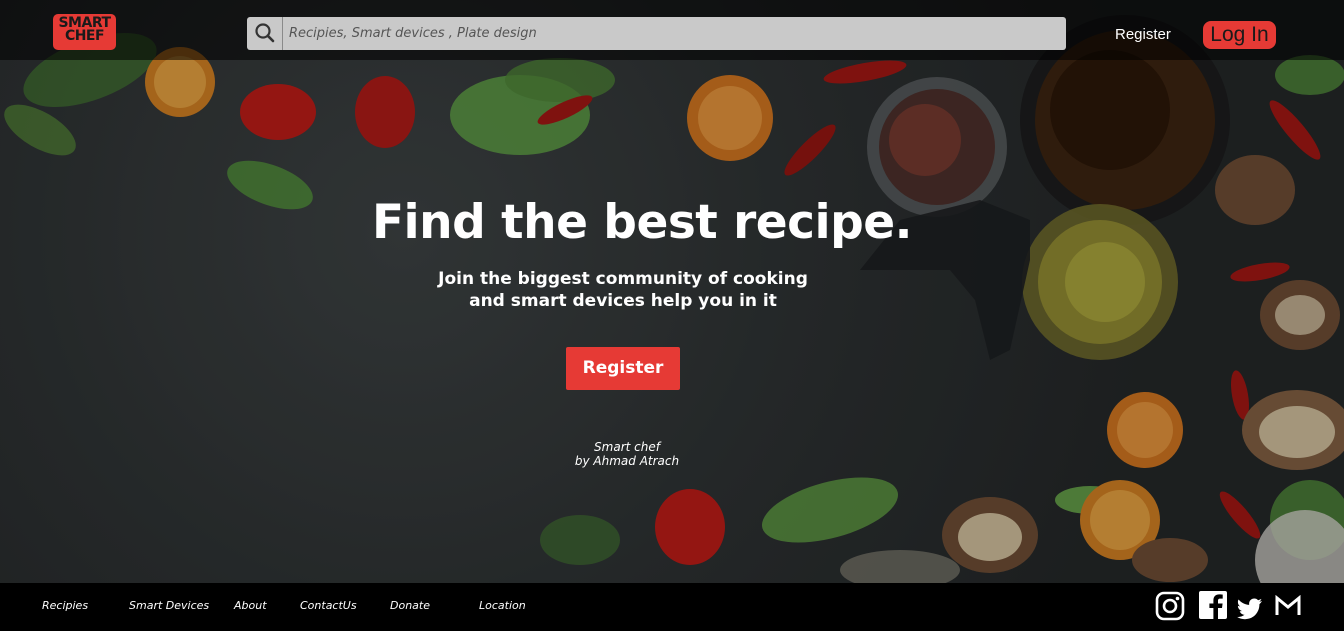 The width and height of the screenshot is (1344, 631). Describe the element at coordinates (328, 605) in the screenshot. I see `footer-link-contactus: ContactUs` at that location.